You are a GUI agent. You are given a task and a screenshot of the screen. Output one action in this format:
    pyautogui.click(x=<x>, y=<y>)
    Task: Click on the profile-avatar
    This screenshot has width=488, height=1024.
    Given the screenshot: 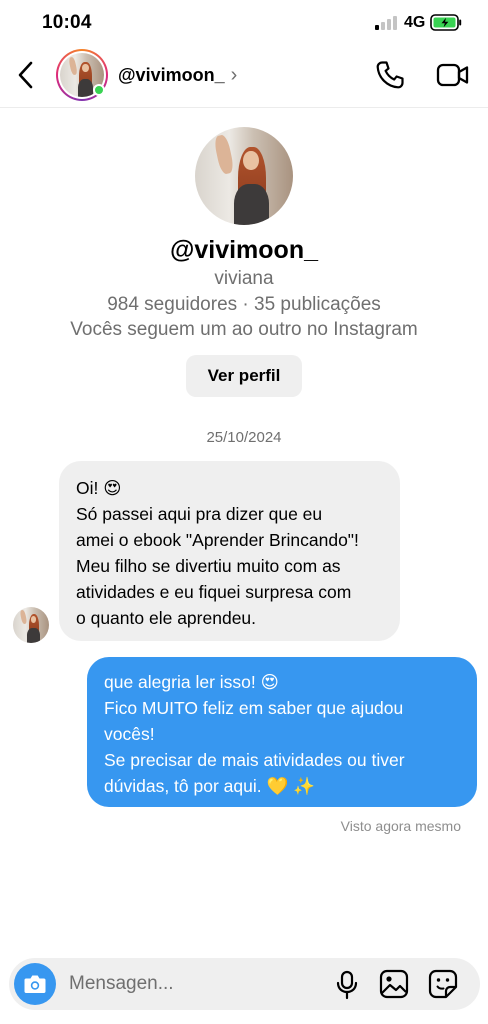 What is the action you would take?
    pyautogui.click(x=244, y=176)
    